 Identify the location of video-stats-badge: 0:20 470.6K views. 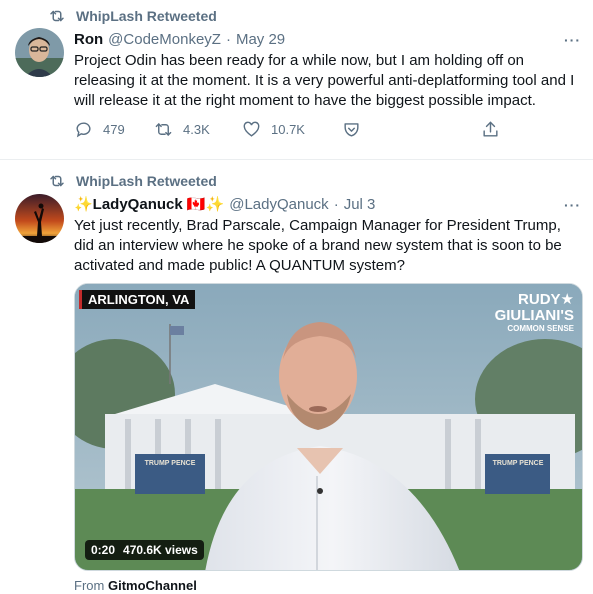
(144, 550).